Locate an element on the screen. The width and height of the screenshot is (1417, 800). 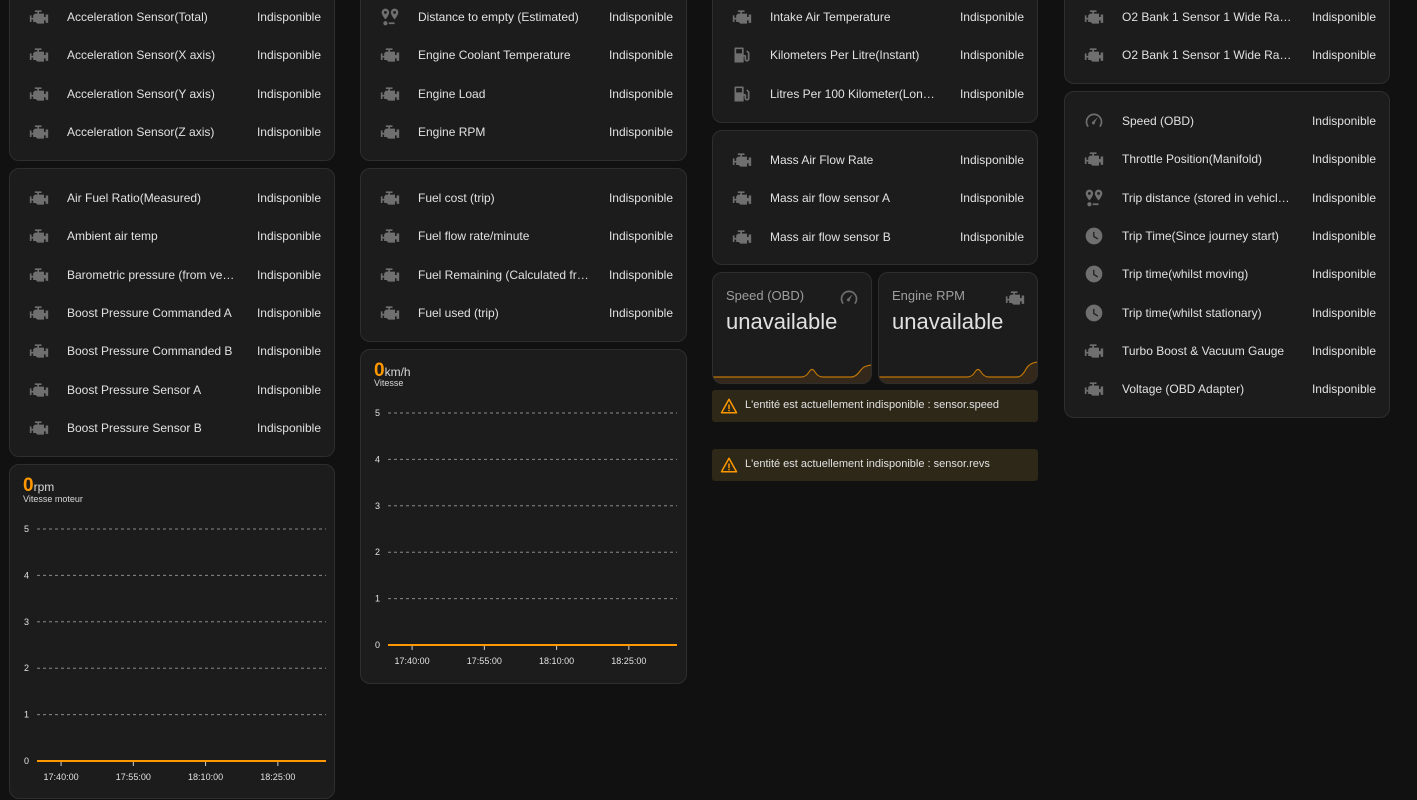
entity-name: Acceleration Sensor(X axis) is located at coordinates (141, 55).